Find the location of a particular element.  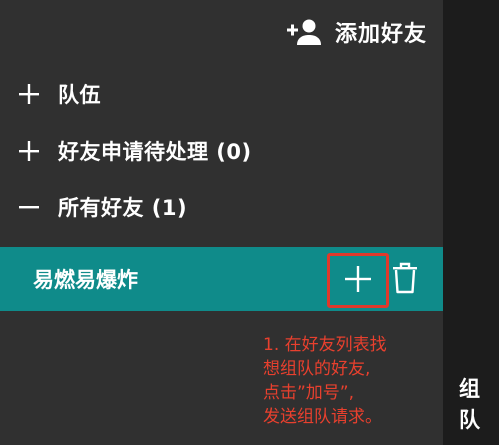

annotation-tip: 1. 在好友列表找 想组队的好友, 点击”加号”, 发送组队请求。 is located at coordinates (352, 381).